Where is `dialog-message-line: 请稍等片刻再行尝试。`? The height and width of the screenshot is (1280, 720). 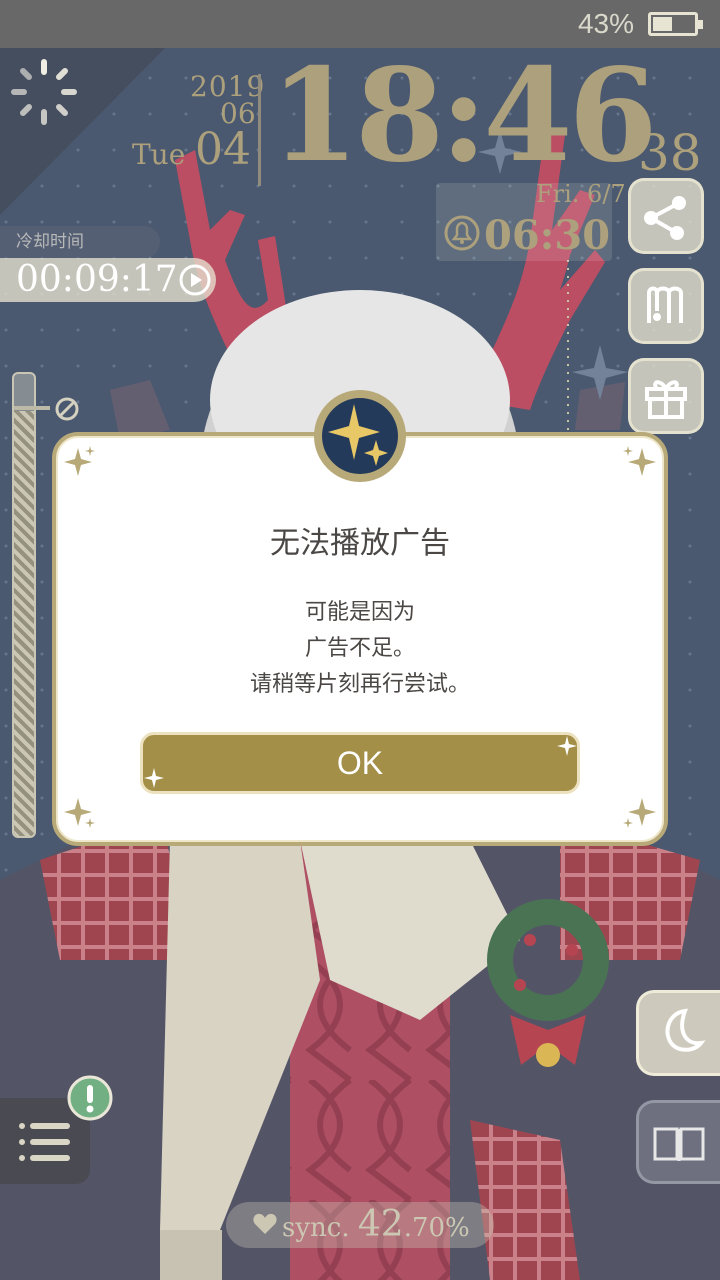
dialog-message-line: 请稍等片刻再行尝试。 is located at coordinates (359, 684).